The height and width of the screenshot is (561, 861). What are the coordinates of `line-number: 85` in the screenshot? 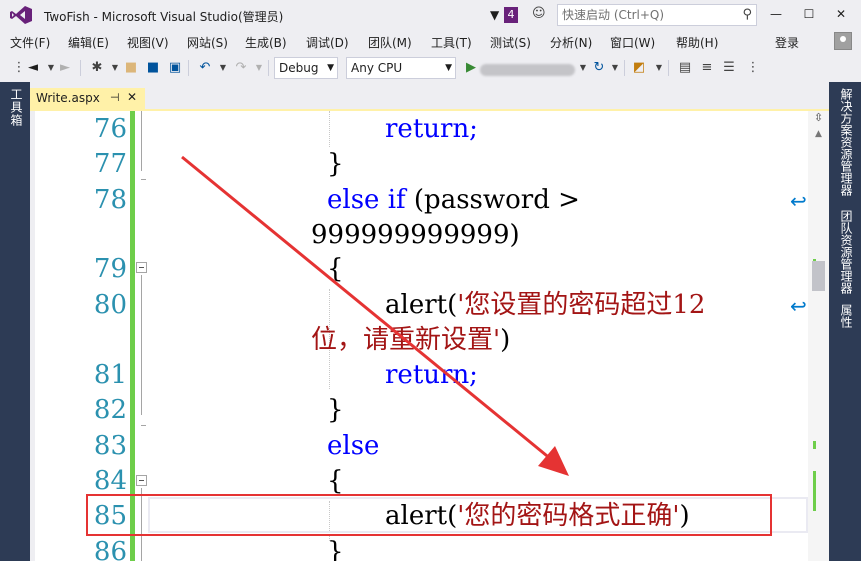 It's located at (110, 516).